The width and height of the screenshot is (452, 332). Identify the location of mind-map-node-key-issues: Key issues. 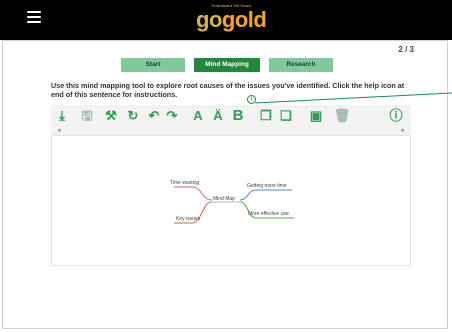
(188, 219).